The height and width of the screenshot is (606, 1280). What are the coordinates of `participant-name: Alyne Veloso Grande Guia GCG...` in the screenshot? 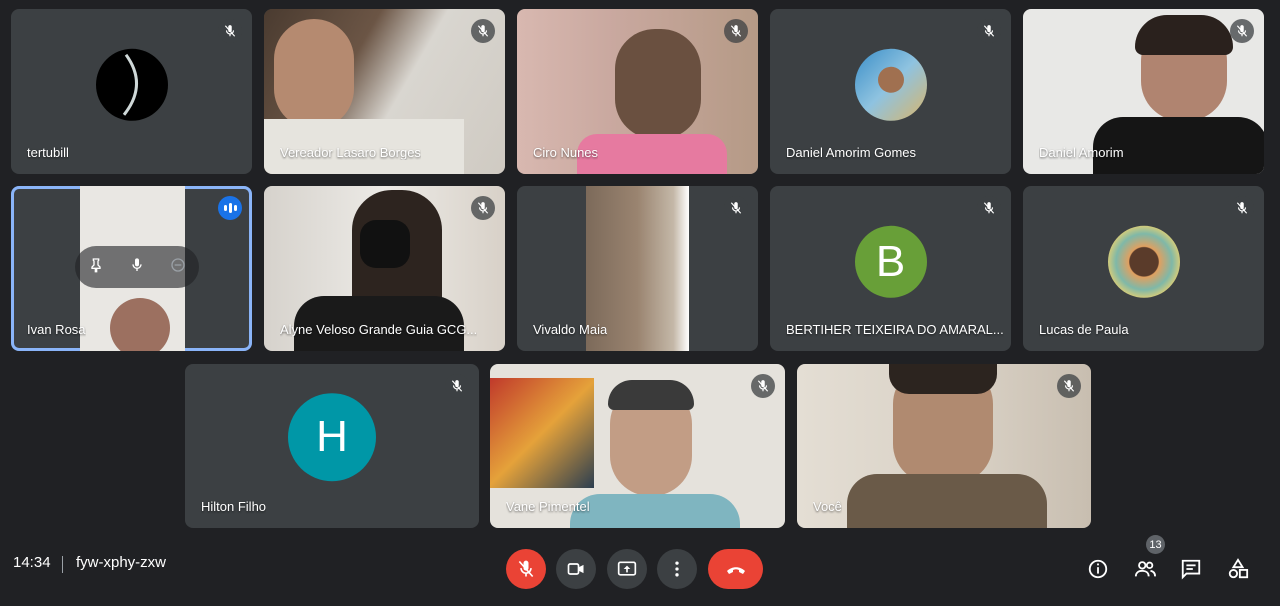 It's located at (379, 329).